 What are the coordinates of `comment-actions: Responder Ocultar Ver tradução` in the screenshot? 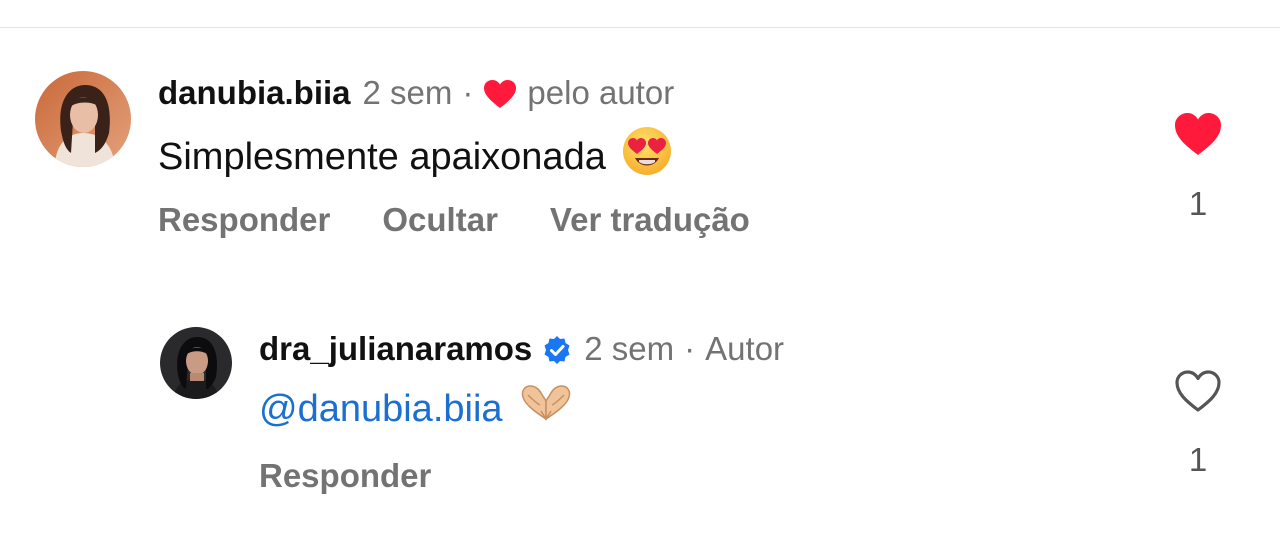 It's located at (480, 220).